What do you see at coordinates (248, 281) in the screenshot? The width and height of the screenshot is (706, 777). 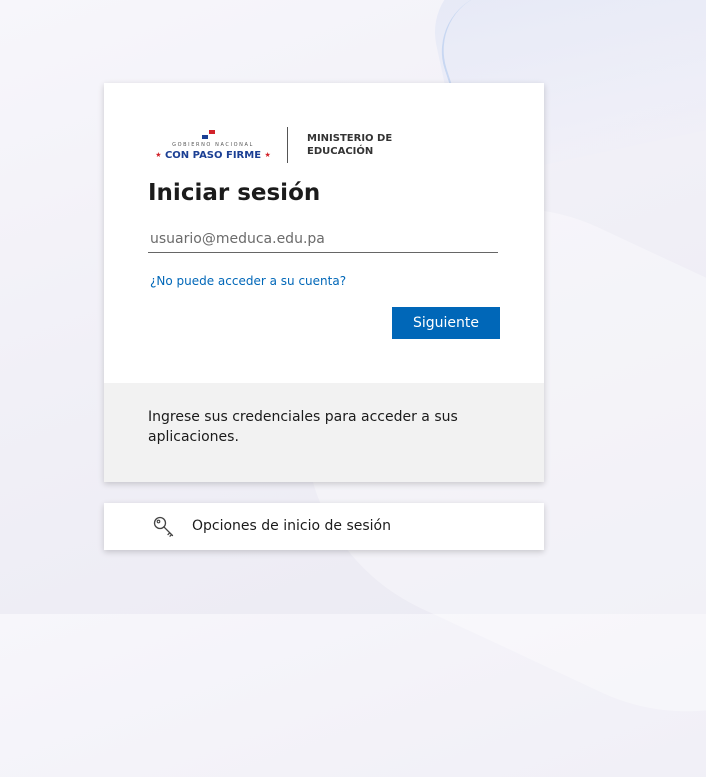 I see `cant-access-account-link: ¿No puede acceder a su cuenta?` at bounding box center [248, 281].